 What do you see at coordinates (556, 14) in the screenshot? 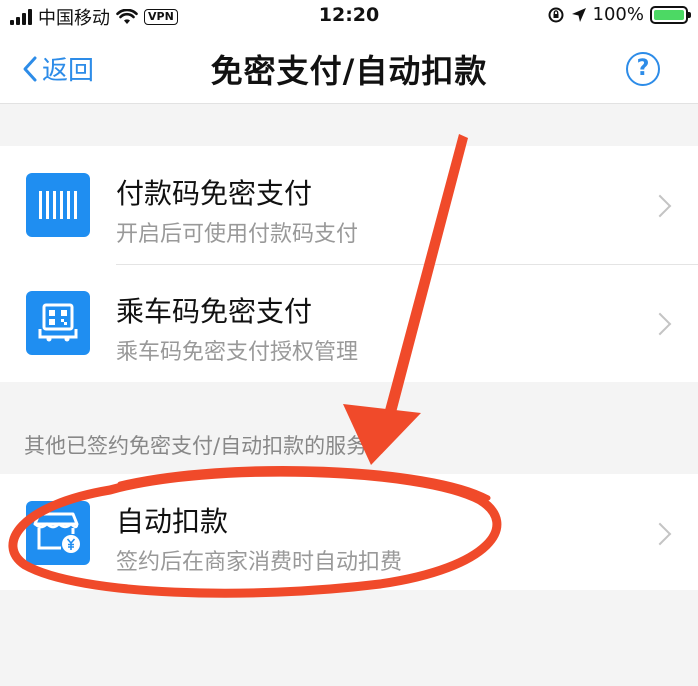
I see `orientation-lock-icon` at bounding box center [556, 14].